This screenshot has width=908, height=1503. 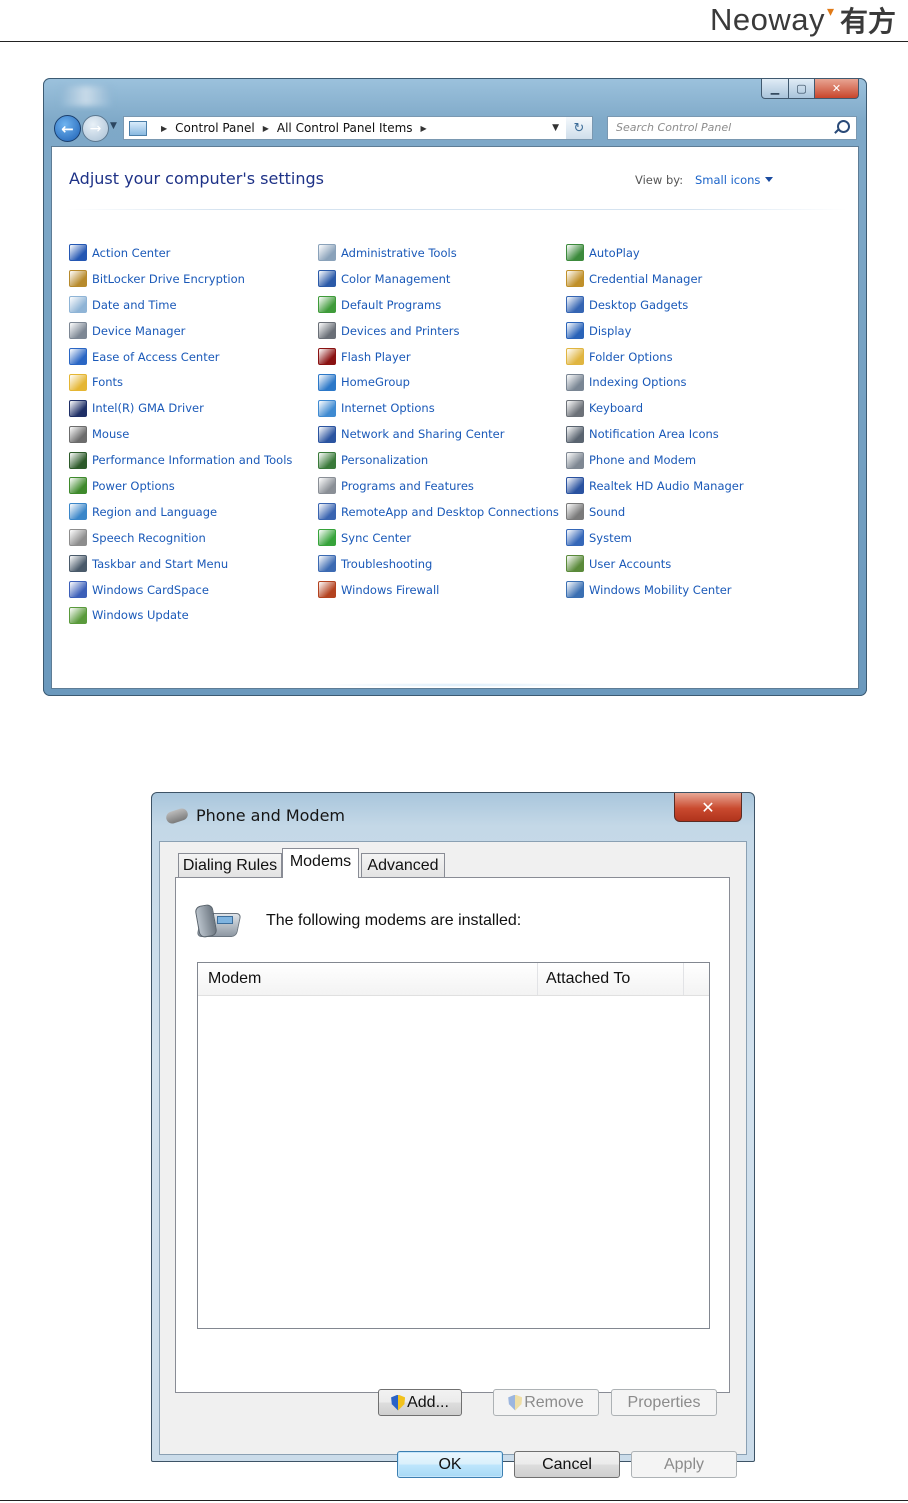 I want to click on control-panel-item: Devices and Printers, so click(x=438, y=331).